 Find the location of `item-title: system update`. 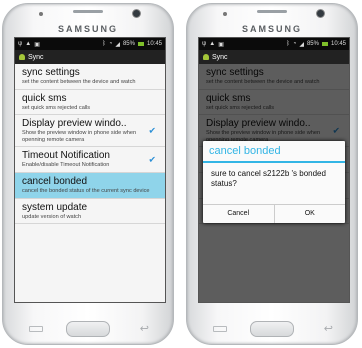

item-title: system update is located at coordinates (55, 207).